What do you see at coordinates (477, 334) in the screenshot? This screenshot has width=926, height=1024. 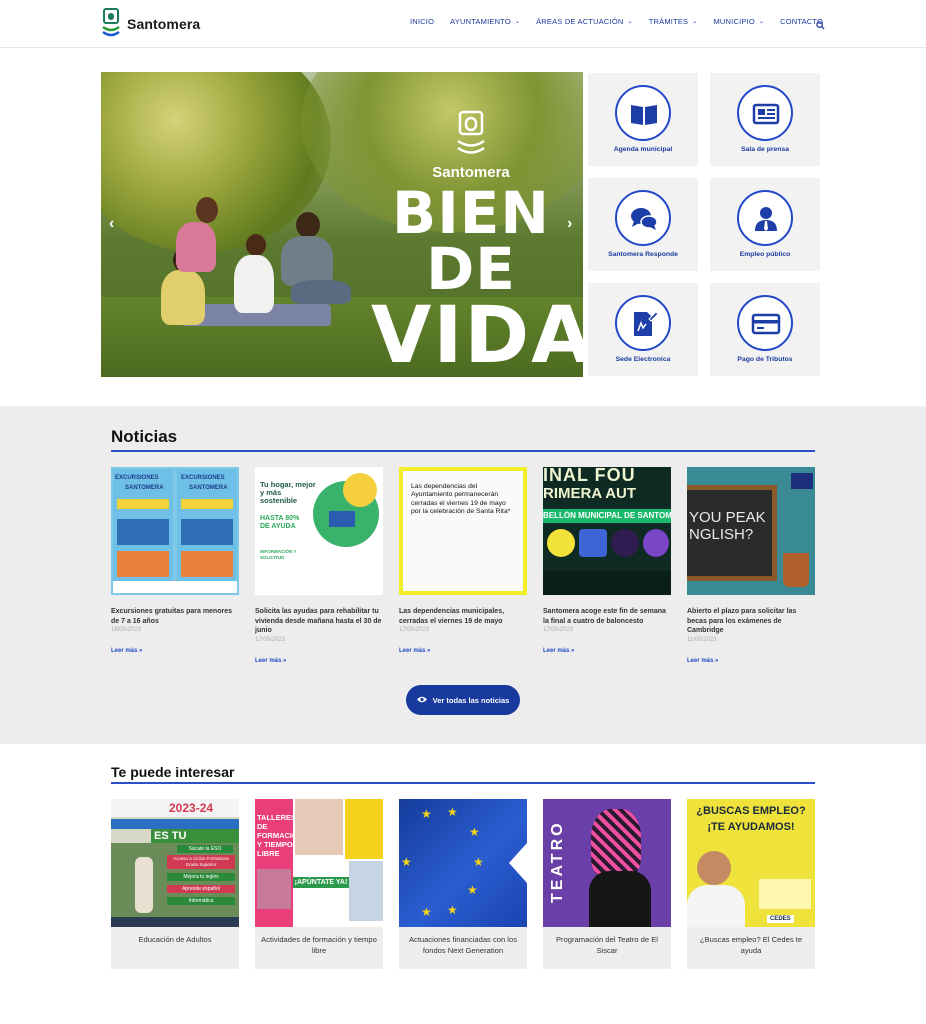 I see `hero-slogan-line2: VIDA` at bounding box center [477, 334].